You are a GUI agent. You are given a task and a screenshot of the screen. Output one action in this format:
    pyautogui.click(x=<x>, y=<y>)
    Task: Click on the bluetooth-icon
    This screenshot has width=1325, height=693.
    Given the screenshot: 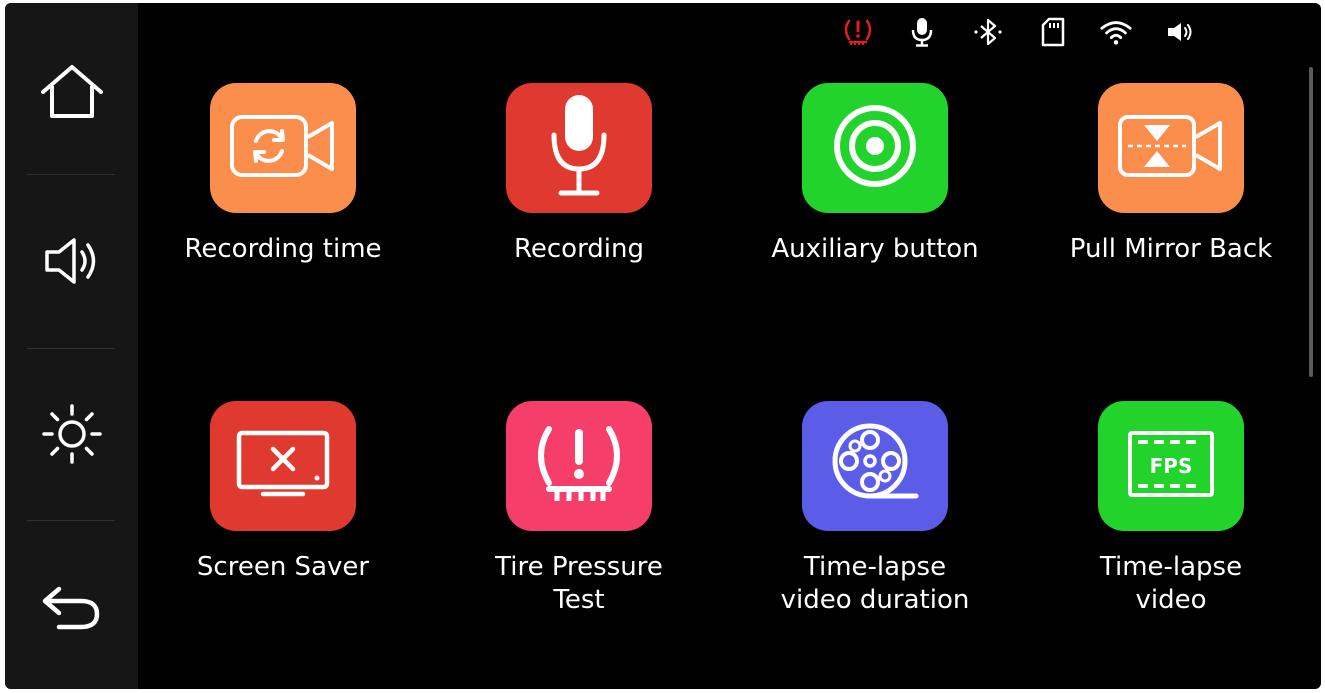 What is the action you would take?
    pyautogui.click(x=988, y=32)
    